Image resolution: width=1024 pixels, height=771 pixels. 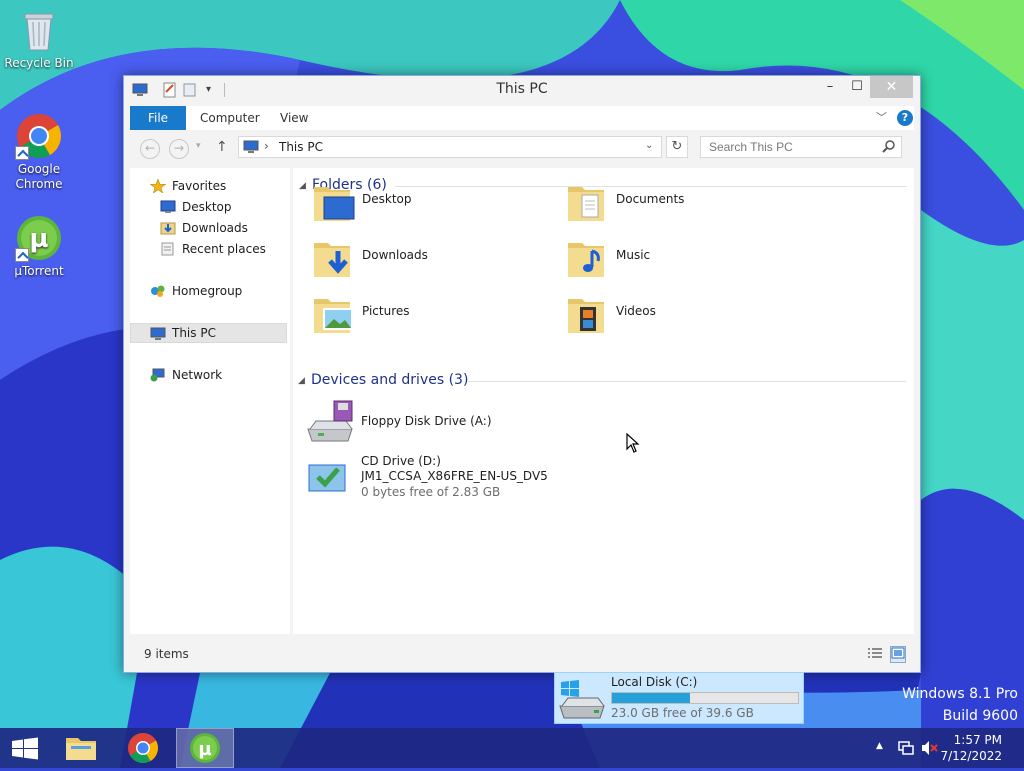 I want to click on navigation-bar: ← → ▾ ↑ › This PC ⌄ ↻, so click(x=522, y=148).